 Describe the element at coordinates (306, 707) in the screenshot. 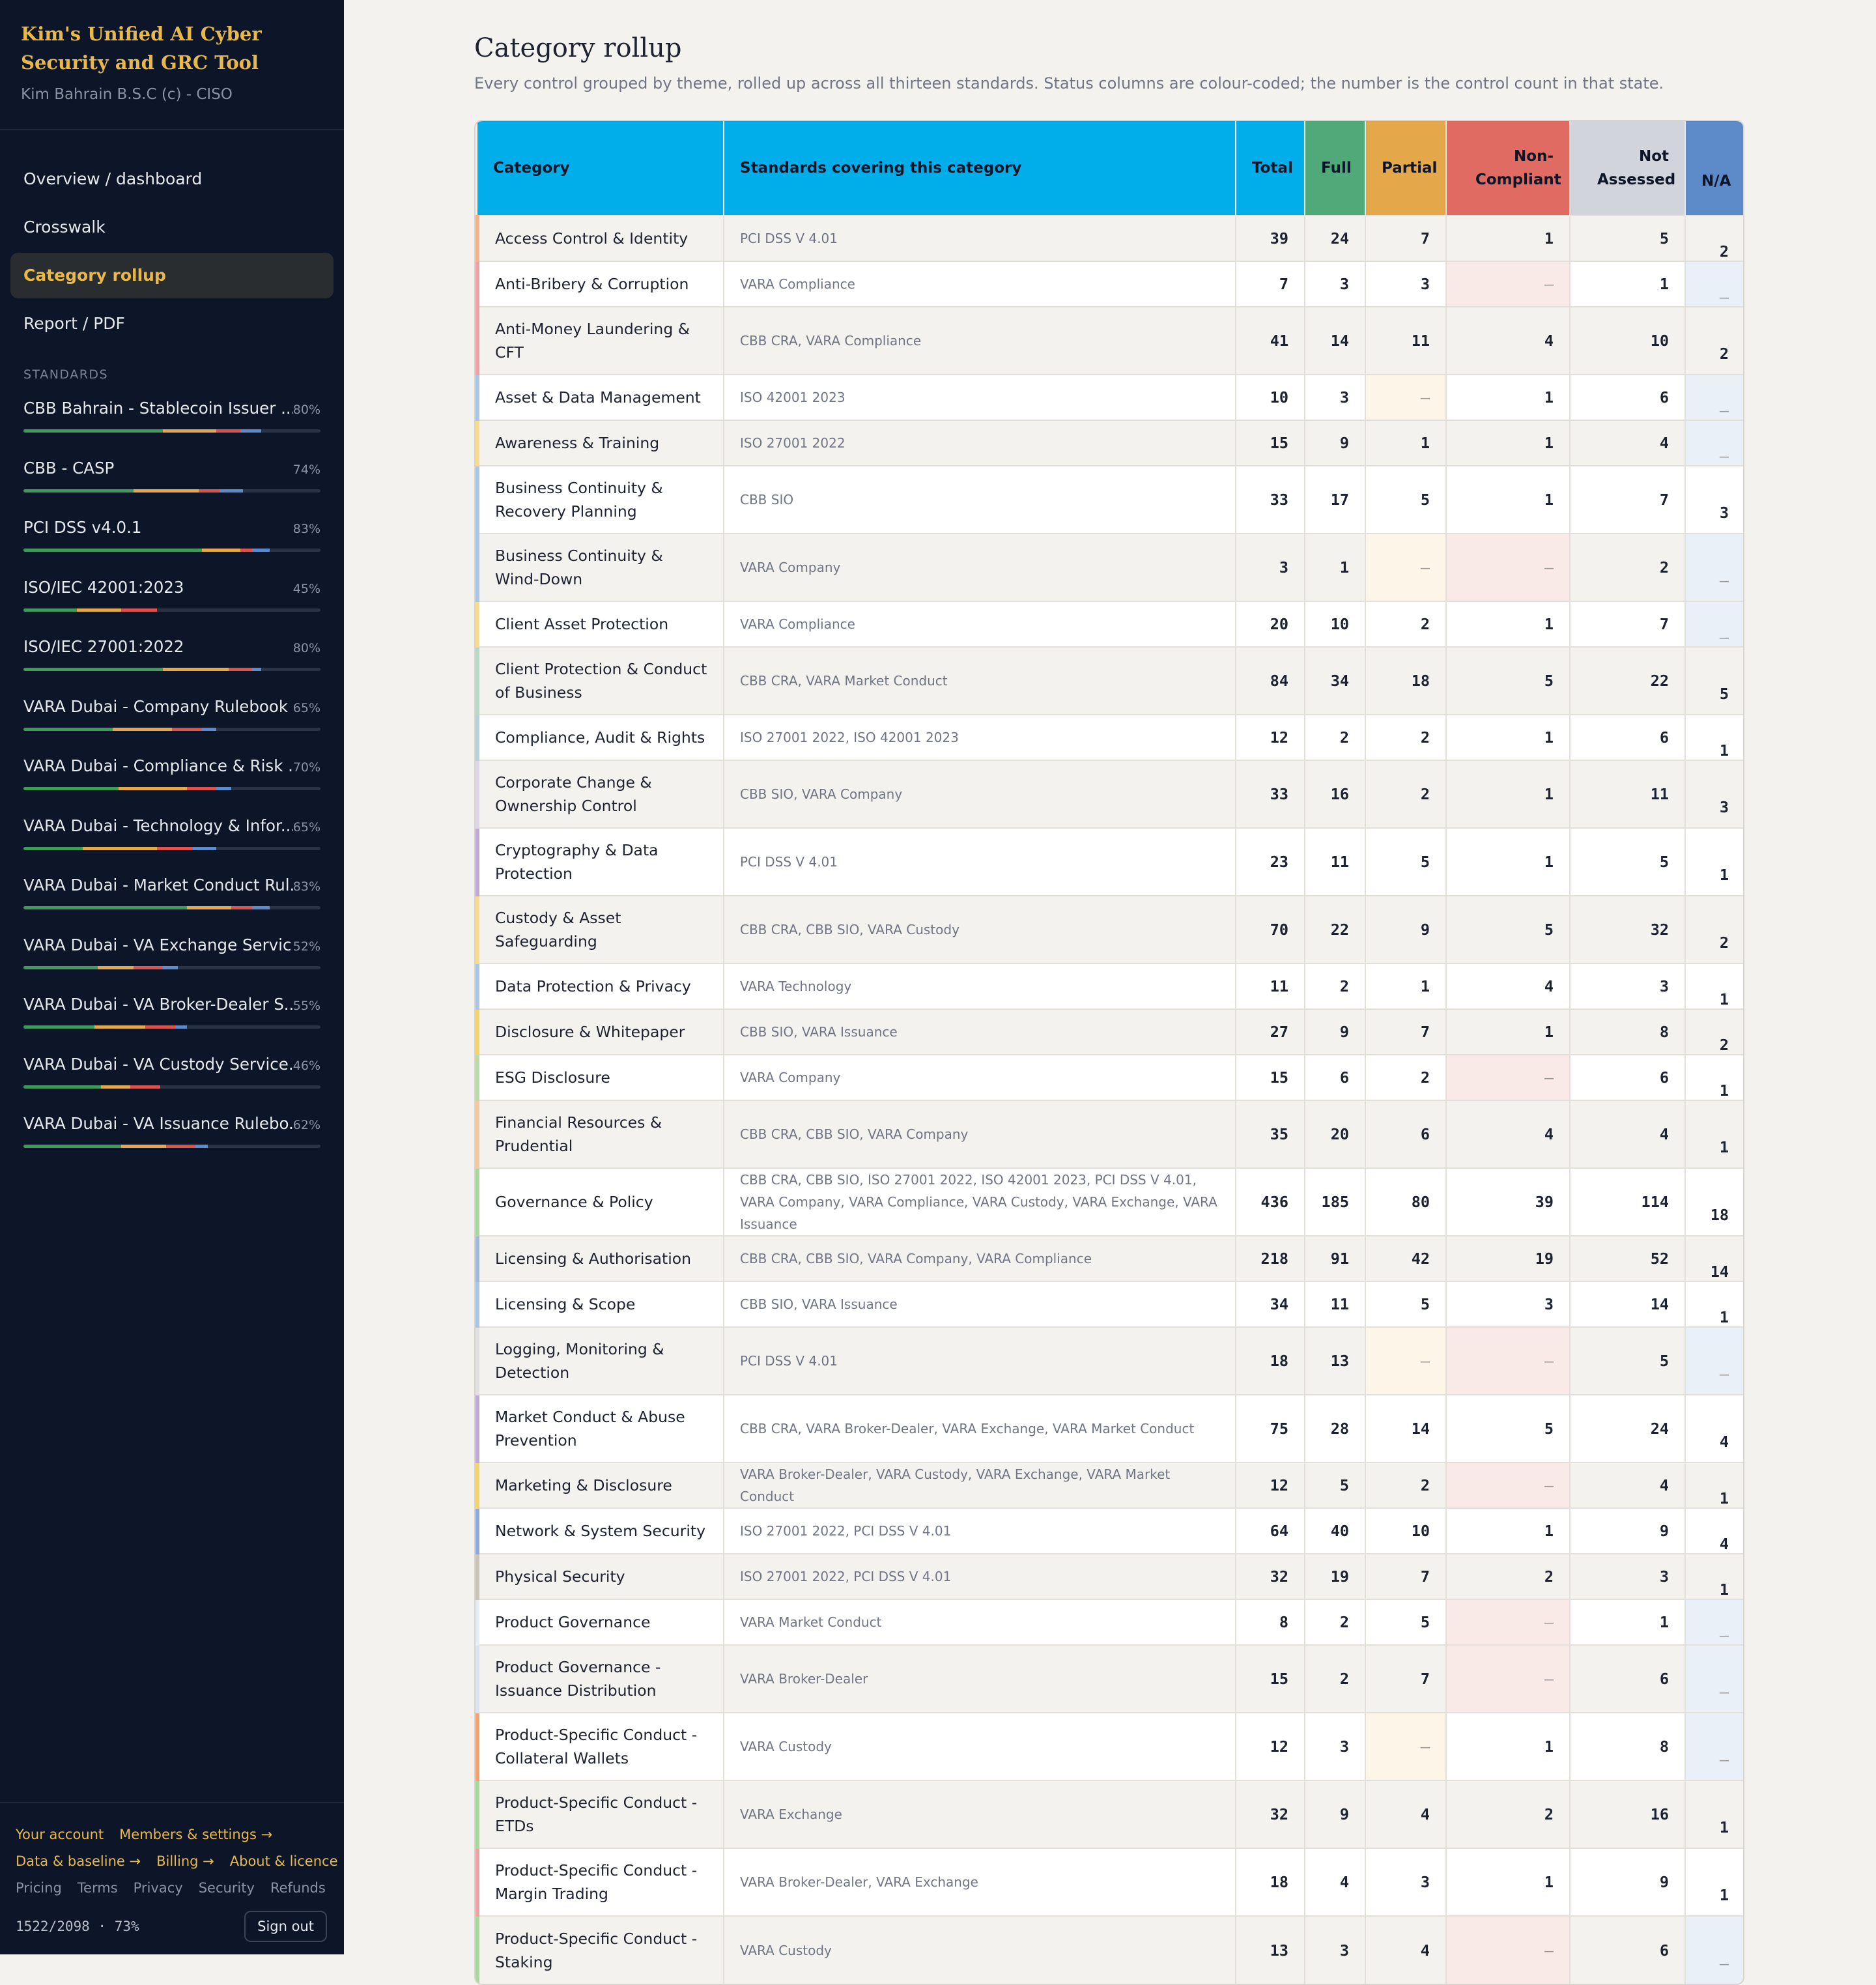

I see `standard-percent: 65%` at that location.